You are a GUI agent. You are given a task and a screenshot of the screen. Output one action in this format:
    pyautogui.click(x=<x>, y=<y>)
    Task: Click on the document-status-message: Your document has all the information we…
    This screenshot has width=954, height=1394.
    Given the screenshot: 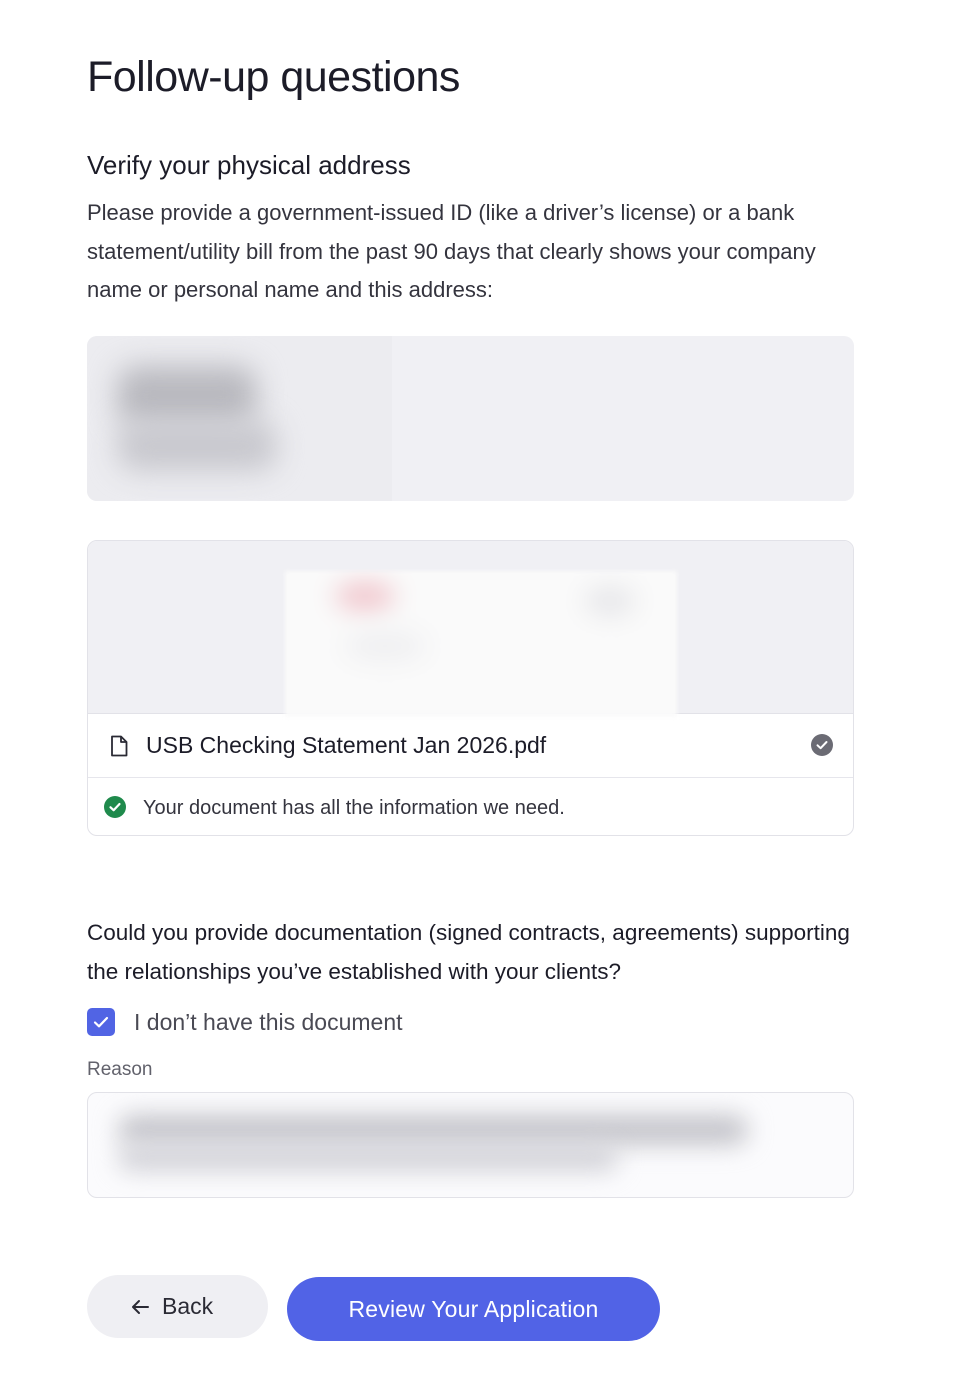 What is the action you would take?
    pyautogui.click(x=354, y=808)
    